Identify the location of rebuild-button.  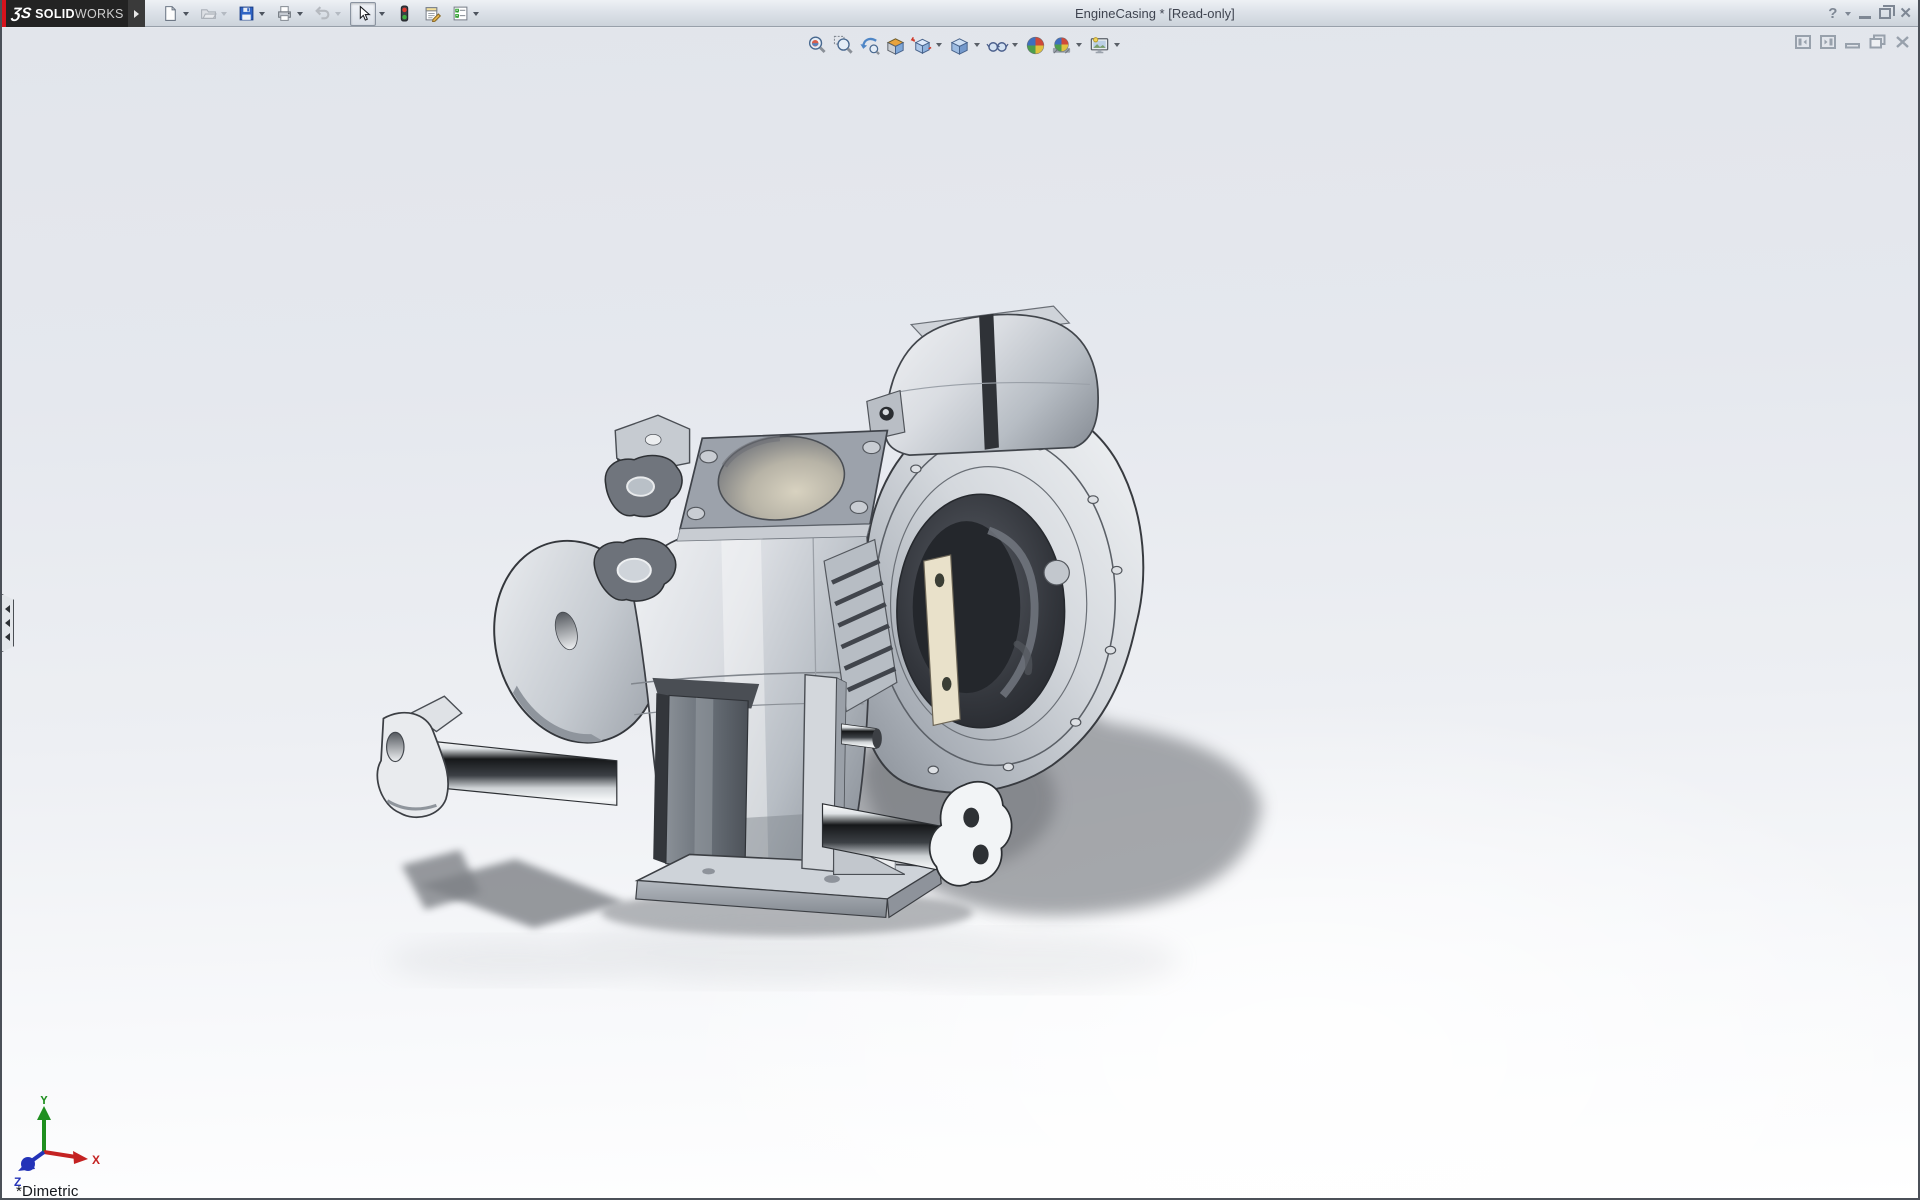
(404, 14).